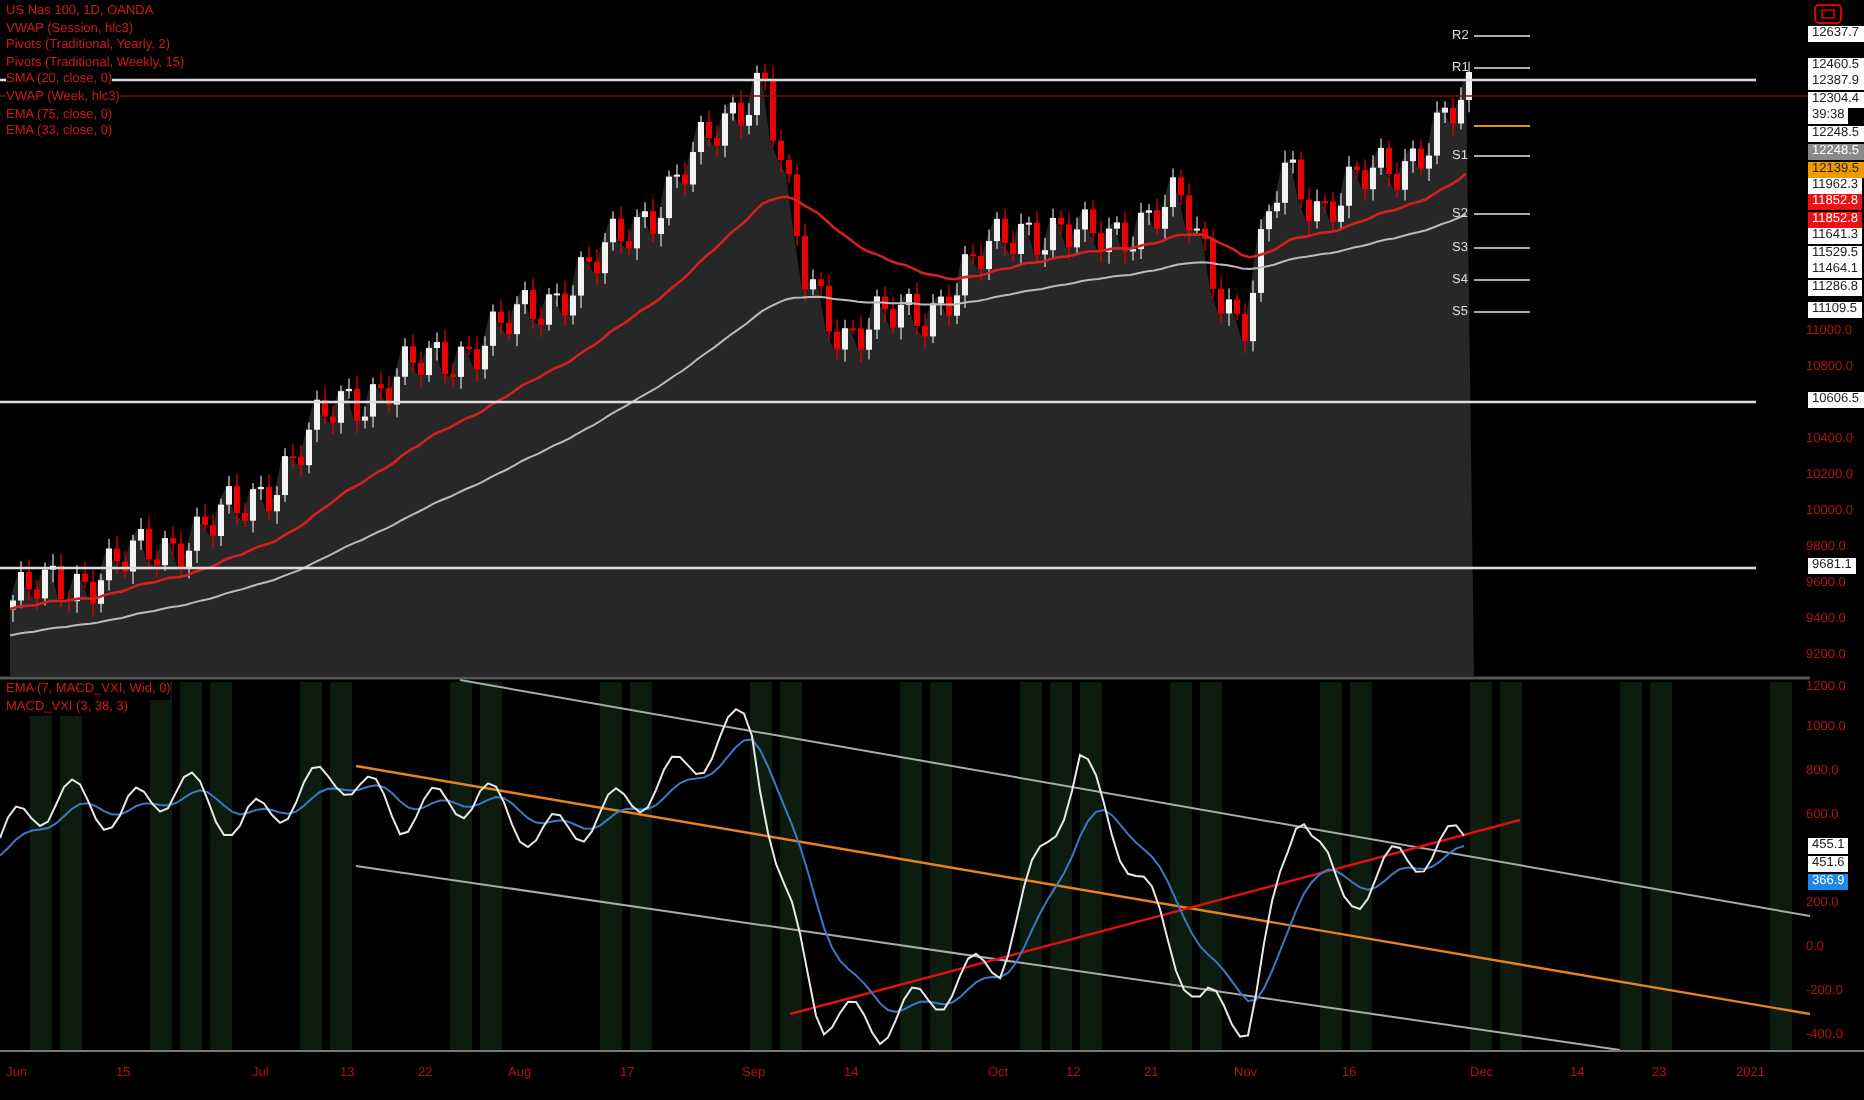 This screenshot has width=1864, height=1100. I want to click on box-icon, so click(1828, 14).